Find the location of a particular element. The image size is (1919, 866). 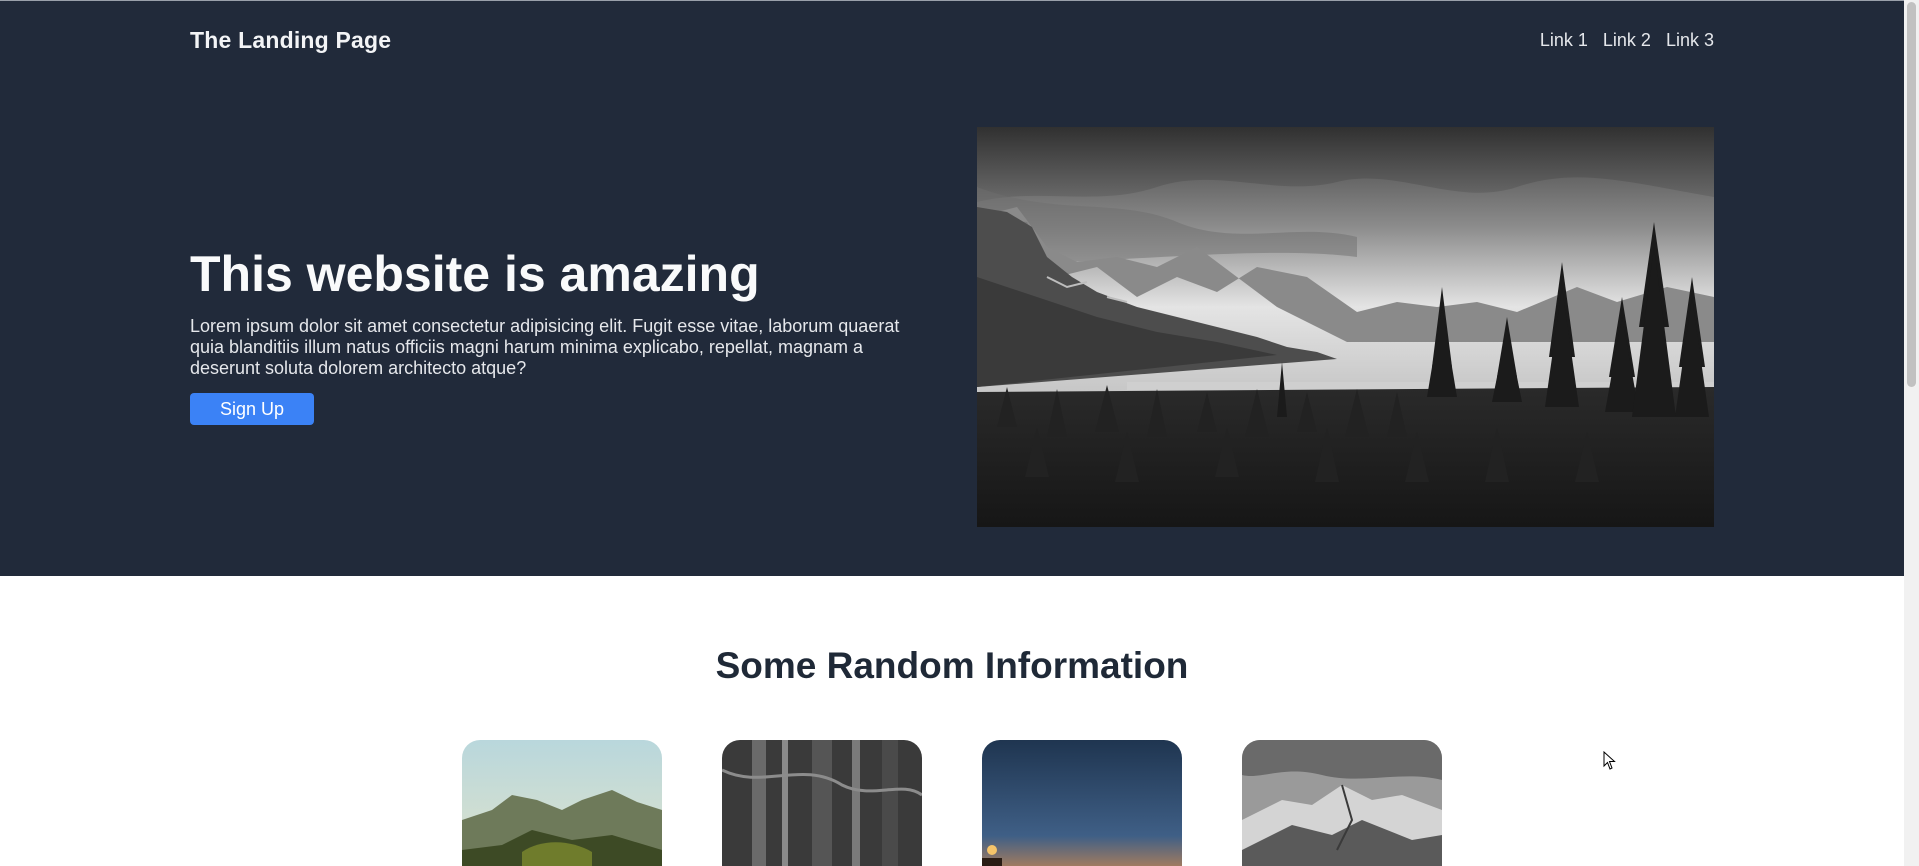

card-image-mountain-ridge is located at coordinates (1342, 803).